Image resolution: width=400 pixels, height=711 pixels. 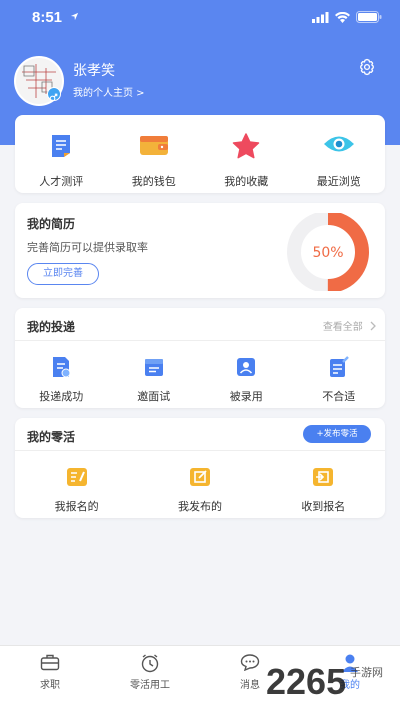 I want to click on deliveries-card: 我的投递 查看全部 投递成功 邀面试 被录用 不合适, so click(x=200, y=358).